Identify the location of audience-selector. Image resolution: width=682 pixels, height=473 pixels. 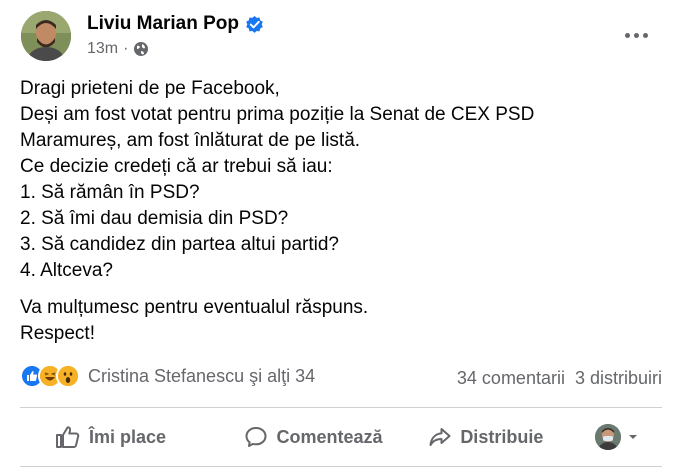
(617, 437).